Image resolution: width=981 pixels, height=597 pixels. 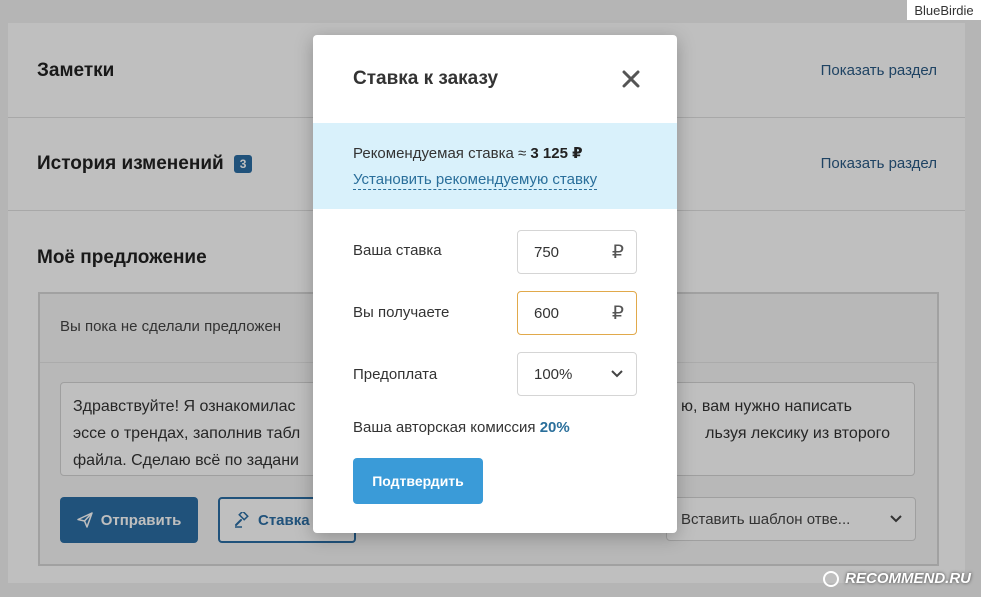 I want to click on bid-input: 750 ₽, so click(x=577, y=252).